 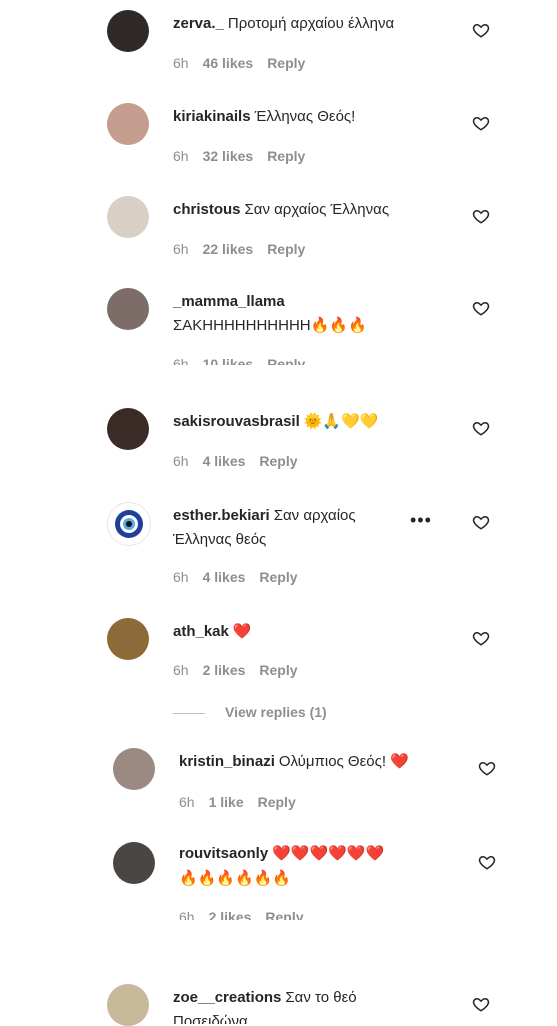 I want to click on comment-text: ❤️, so click(x=242, y=631).